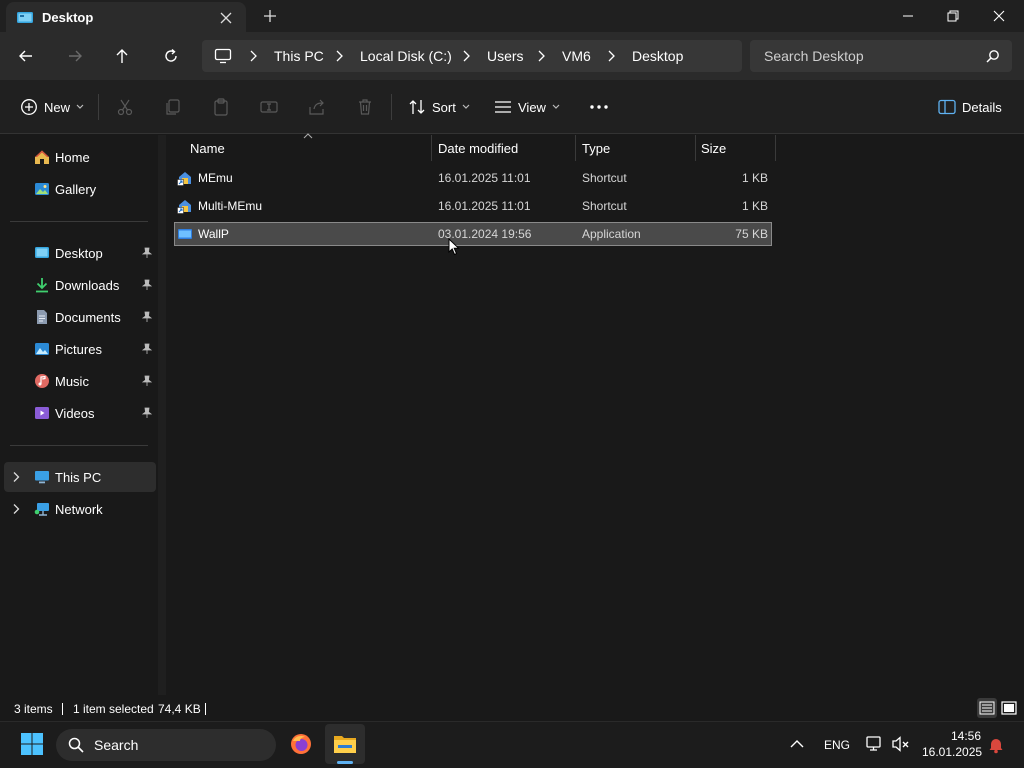  Describe the element at coordinates (987, 708) in the screenshot. I see `details-view-button` at that location.